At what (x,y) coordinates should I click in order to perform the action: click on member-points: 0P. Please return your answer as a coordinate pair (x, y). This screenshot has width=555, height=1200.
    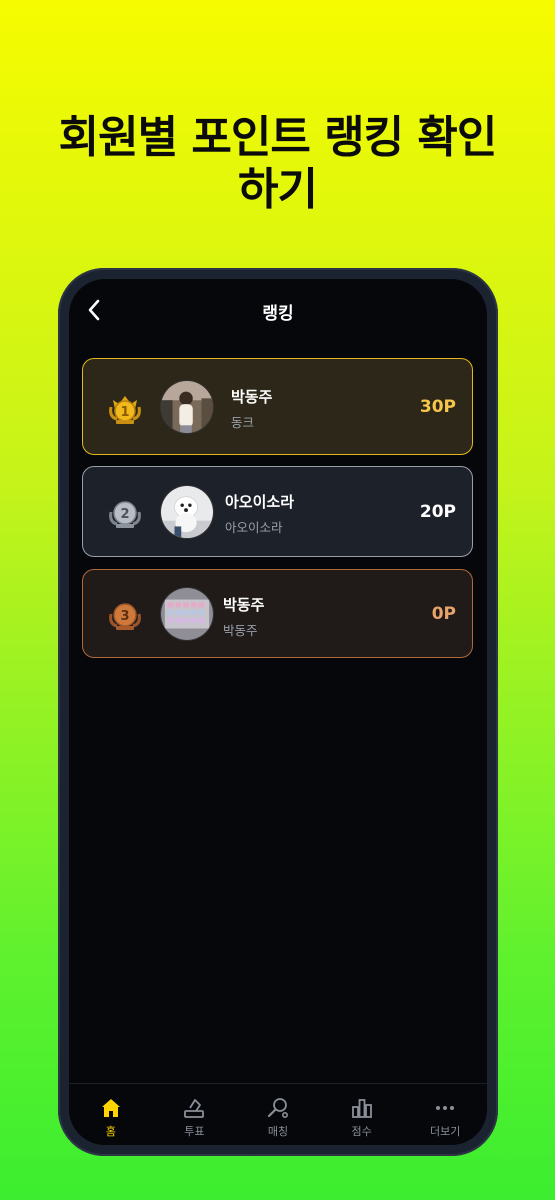
    Looking at the image, I should click on (443, 614).